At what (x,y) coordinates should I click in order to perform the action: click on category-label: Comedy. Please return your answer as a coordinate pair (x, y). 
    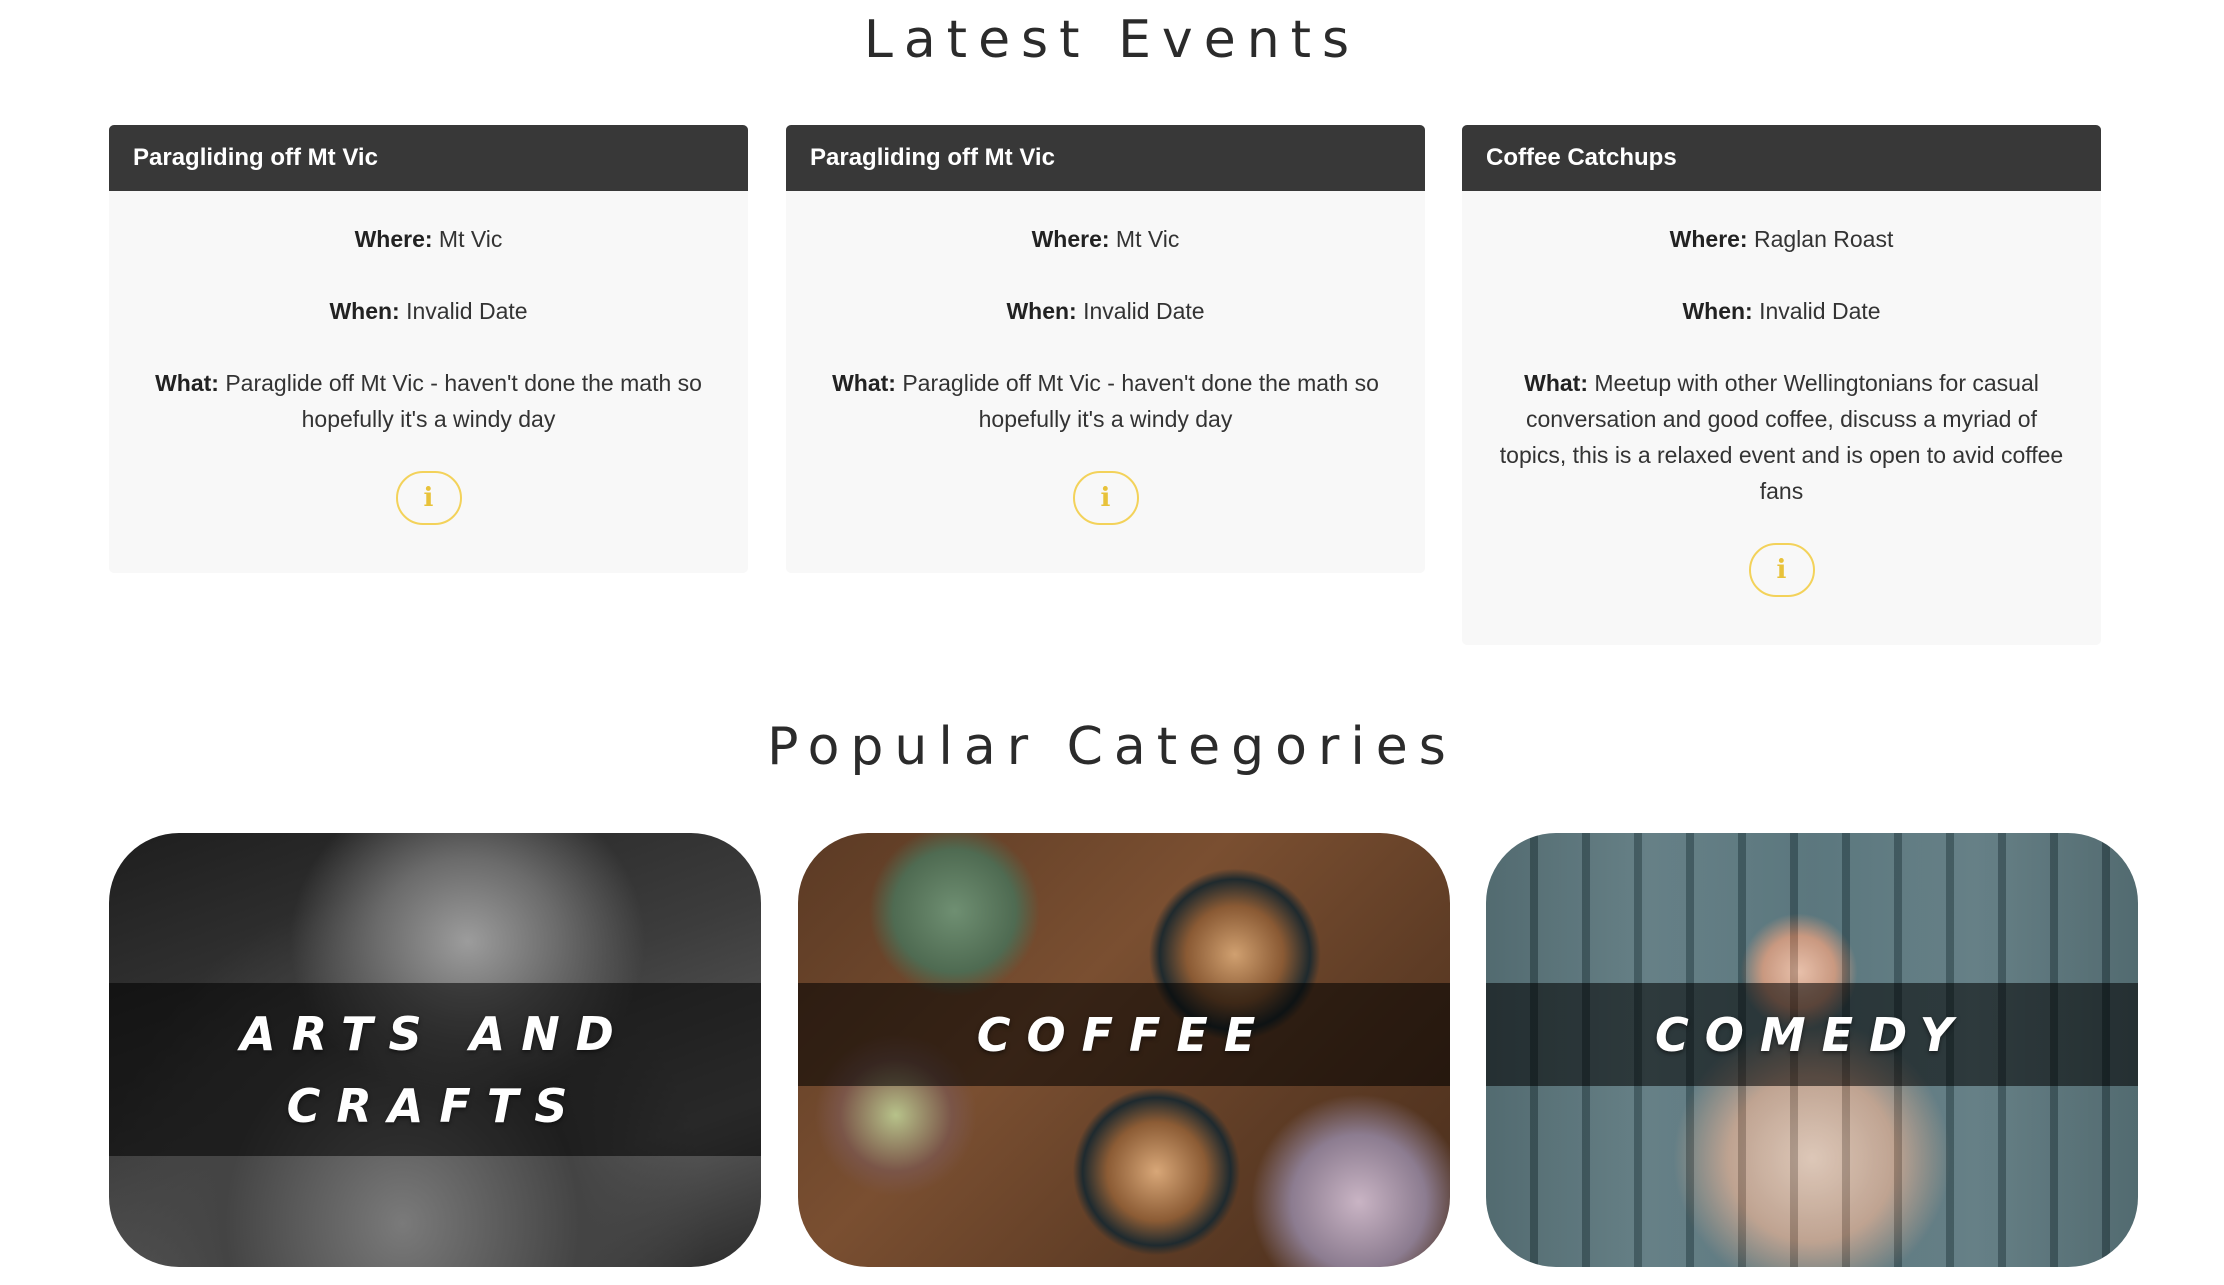
    Looking at the image, I should click on (1812, 1034).